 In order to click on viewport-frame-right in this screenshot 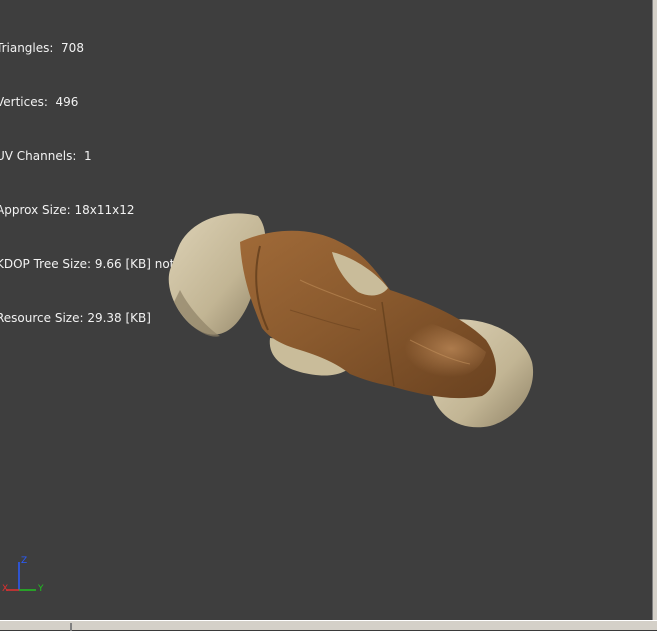, I will do `click(654, 315)`.